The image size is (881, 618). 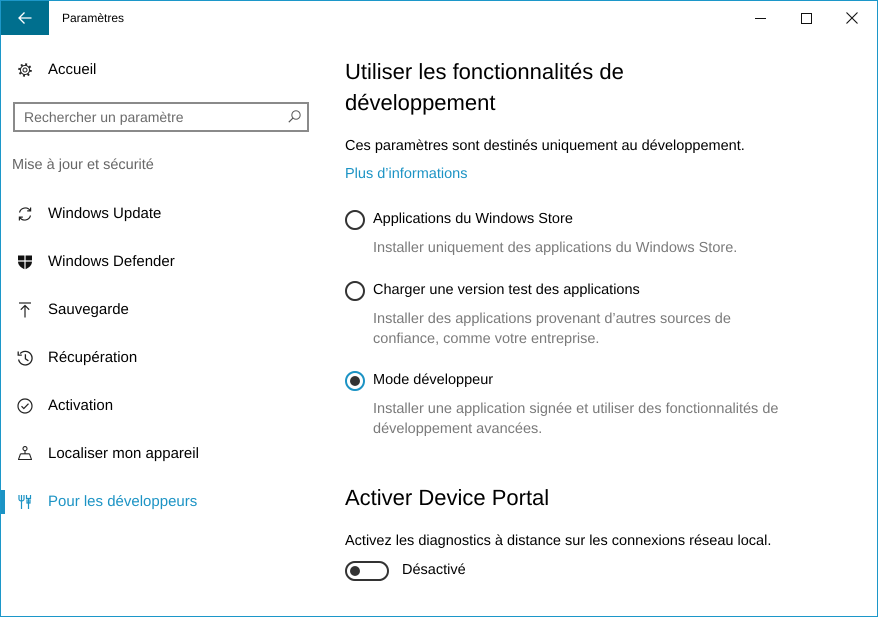 I want to click on section-heading: Activer Device Portal, so click(x=447, y=498).